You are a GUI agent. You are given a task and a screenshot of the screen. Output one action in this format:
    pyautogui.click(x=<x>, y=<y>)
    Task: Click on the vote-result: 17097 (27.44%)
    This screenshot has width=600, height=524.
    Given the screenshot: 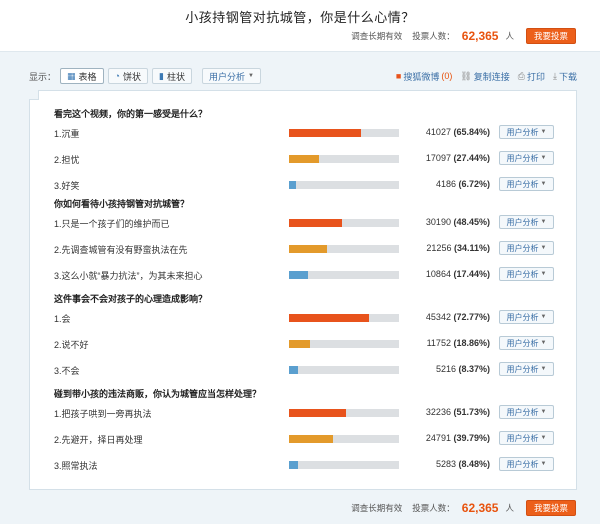 What is the action you would take?
    pyautogui.click(x=448, y=158)
    